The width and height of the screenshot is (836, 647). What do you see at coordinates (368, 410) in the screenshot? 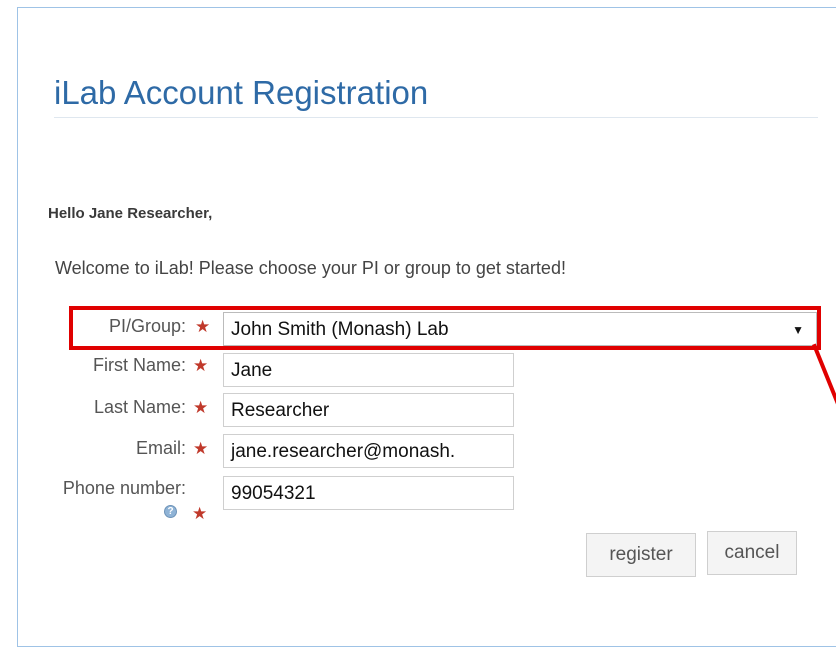
I see `last-name-field: Researcher` at bounding box center [368, 410].